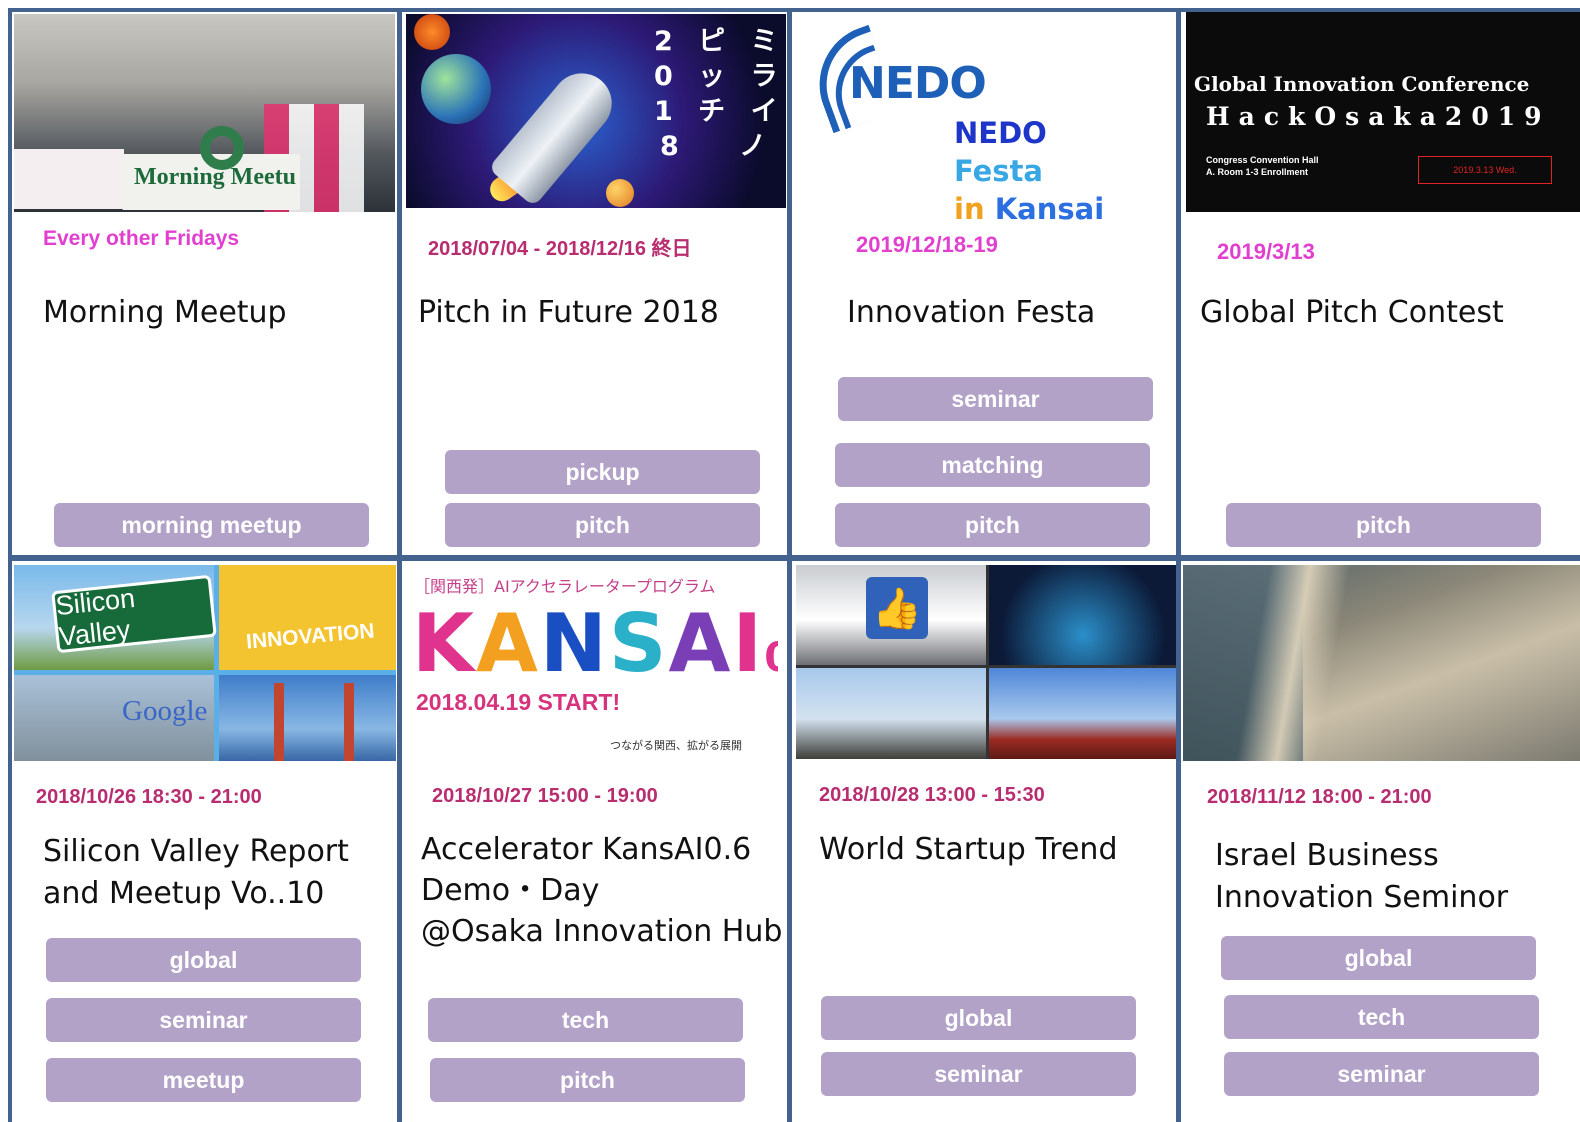 The image size is (1580, 1122). What do you see at coordinates (638, 643) in the screenshot?
I see `logo-letter: S` at bounding box center [638, 643].